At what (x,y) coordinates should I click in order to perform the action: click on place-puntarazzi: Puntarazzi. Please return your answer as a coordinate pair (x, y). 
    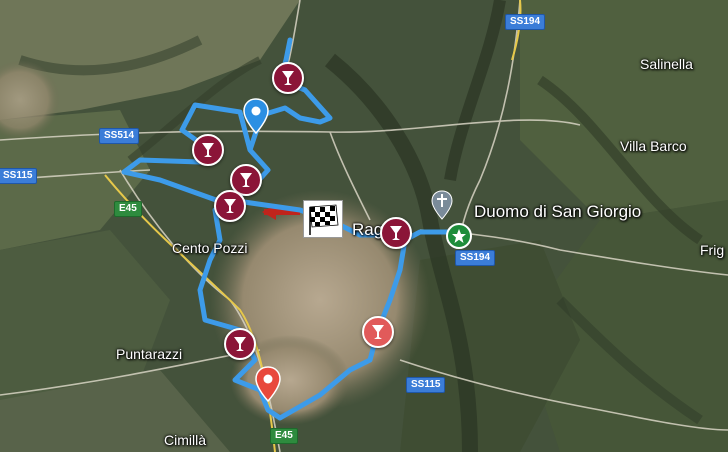
    Looking at the image, I should click on (149, 354).